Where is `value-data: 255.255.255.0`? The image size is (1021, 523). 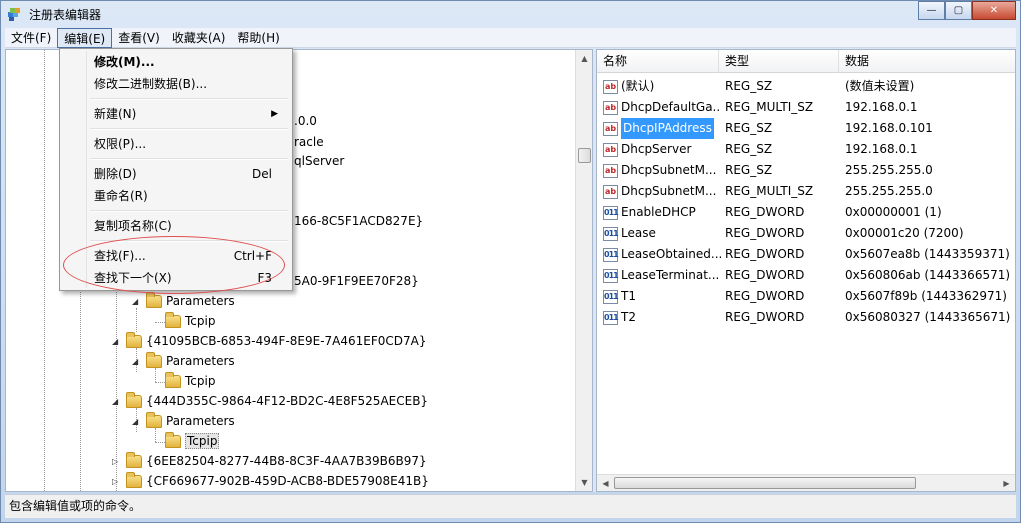
value-data: 255.255.255.0 is located at coordinates (889, 170).